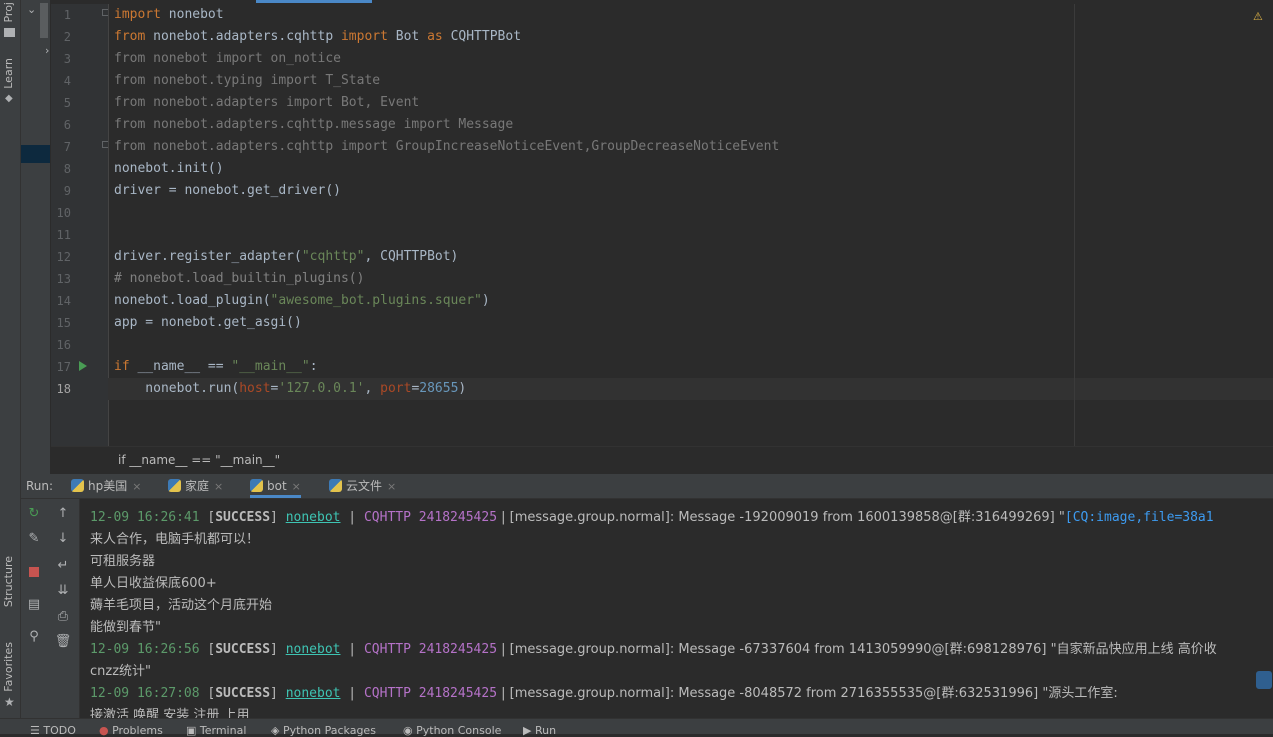 This screenshot has height=737, width=1273. What do you see at coordinates (539, 730) in the screenshot?
I see `run-tool-button: ▶ Run` at bounding box center [539, 730].